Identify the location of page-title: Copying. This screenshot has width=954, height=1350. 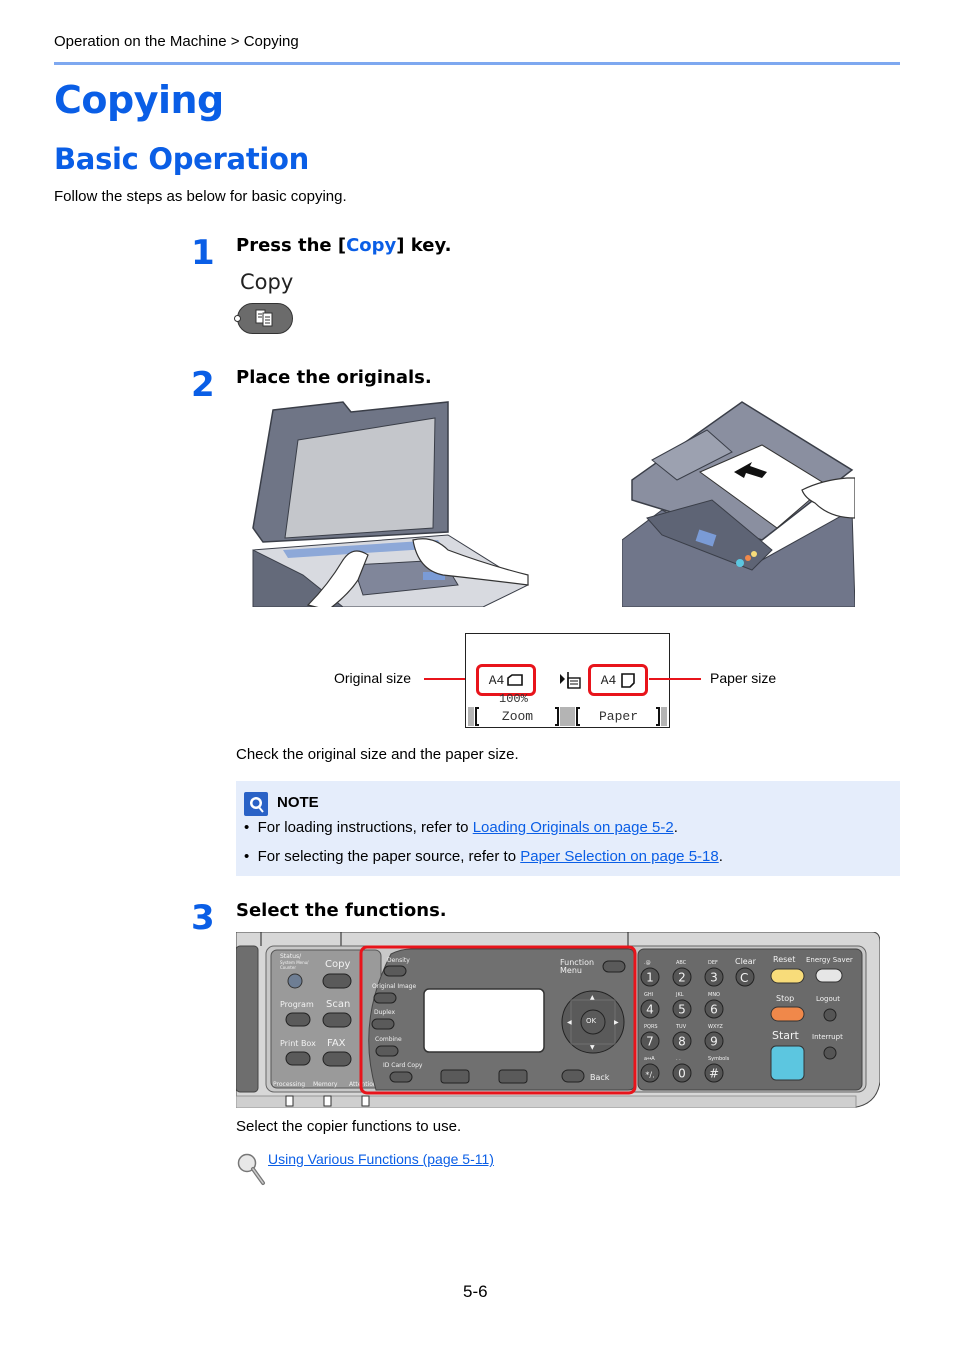
(139, 100).